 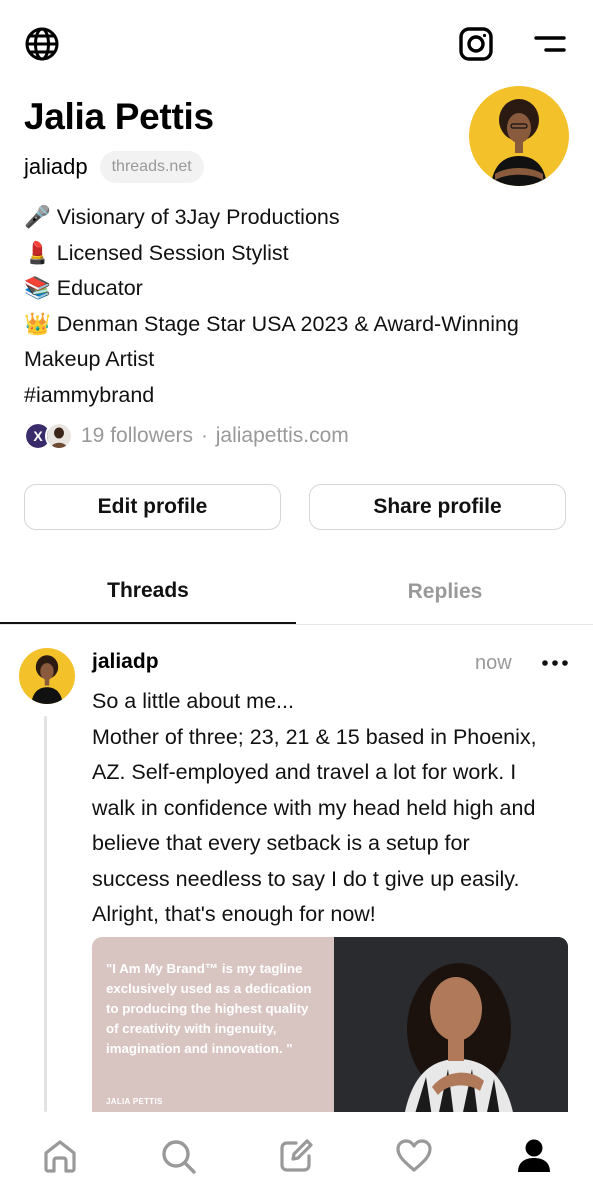 What do you see at coordinates (296, 624) in the screenshot?
I see `tabs-divider` at bounding box center [296, 624].